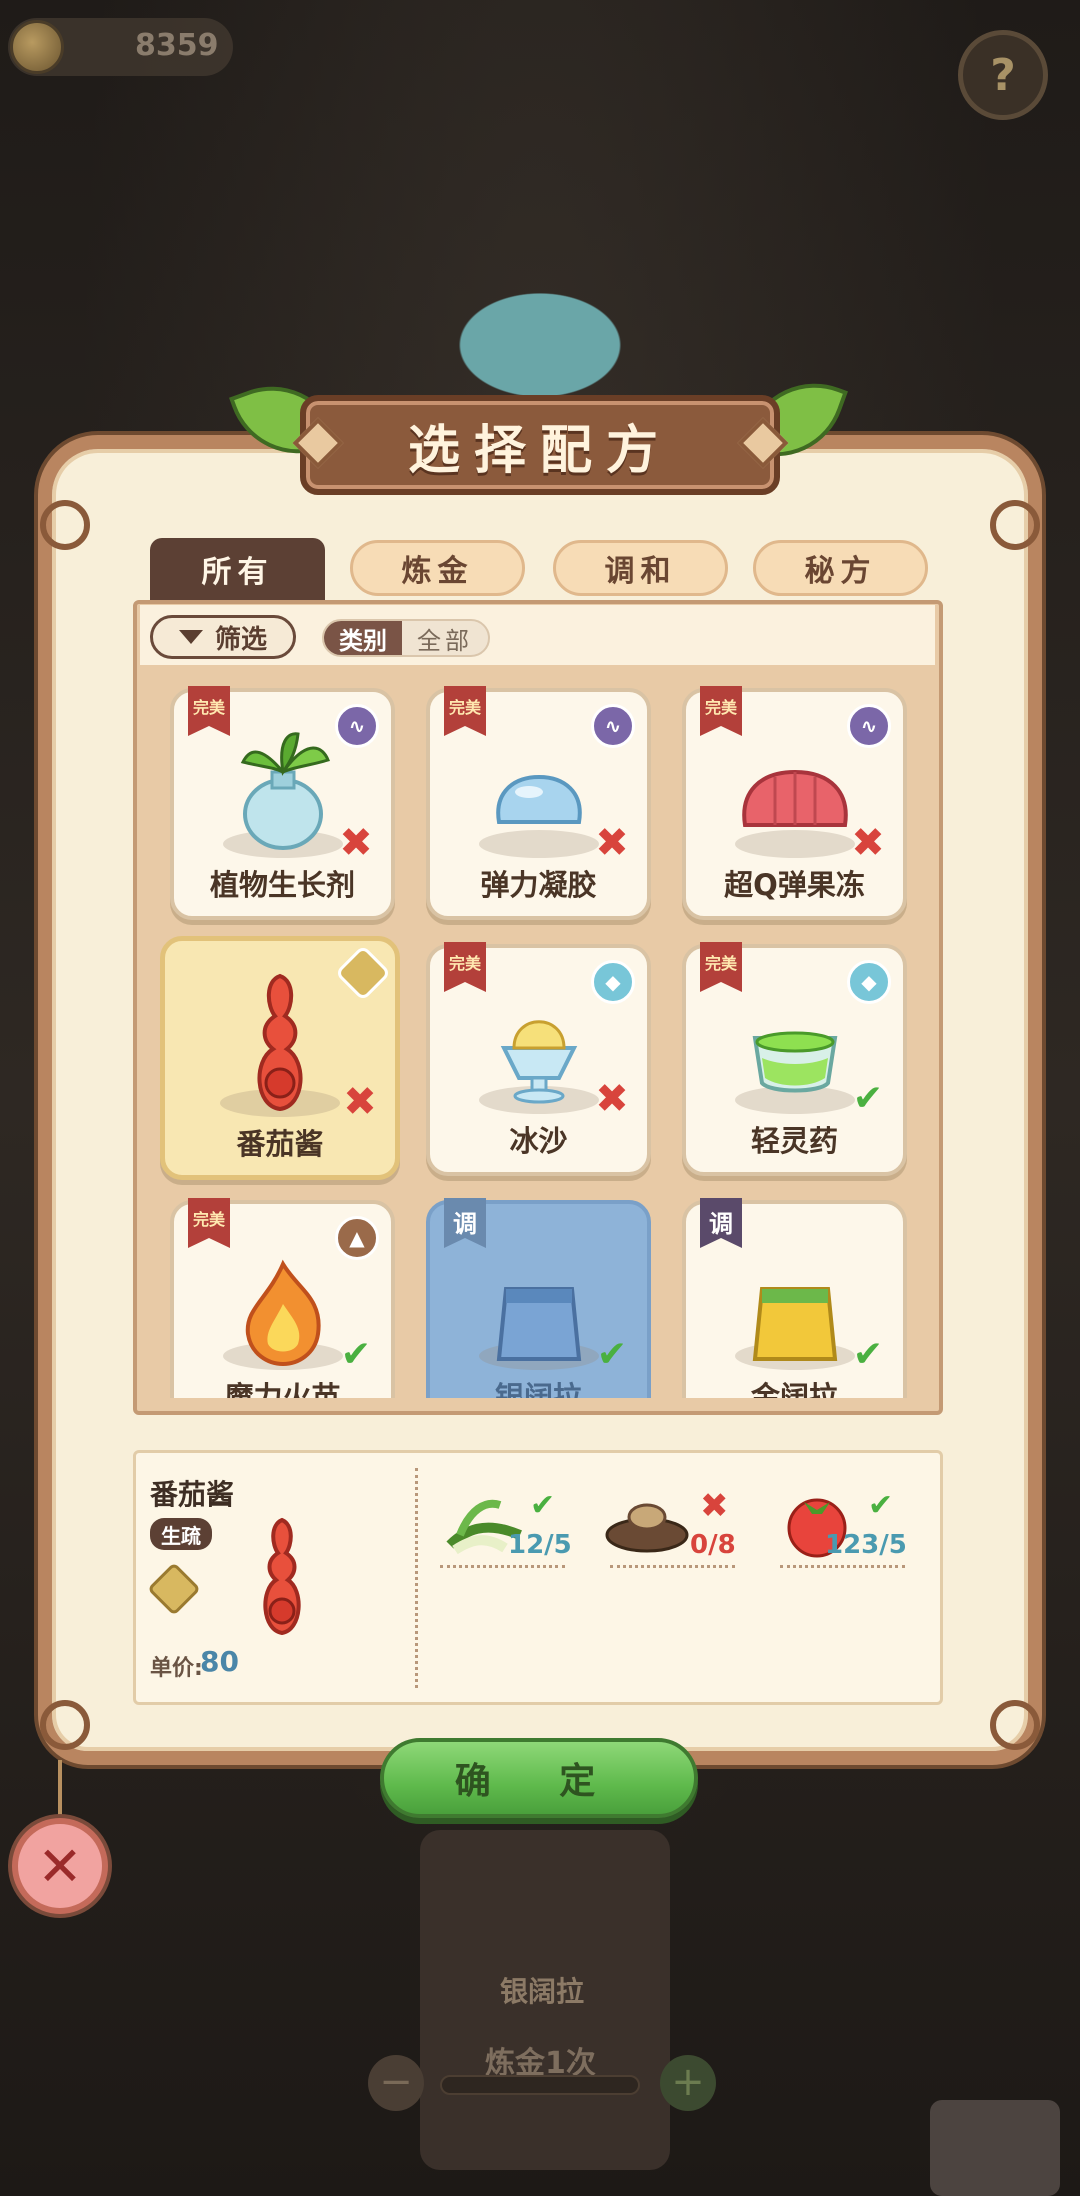  What do you see at coordinates (640, 568) in the screenshot?
I see `tab-blend: 调和` at bounding box center [640, 568].